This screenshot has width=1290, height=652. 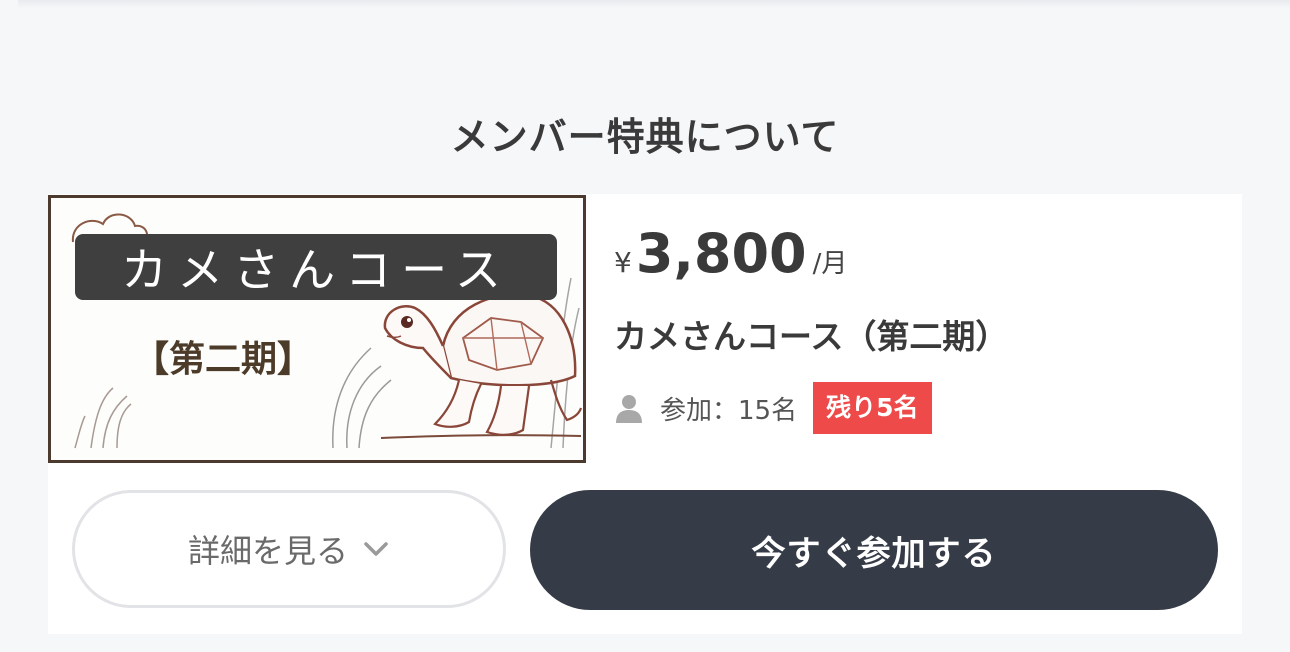 I want to click on details-button: 詳細を見る, so click(x=289, y=549).